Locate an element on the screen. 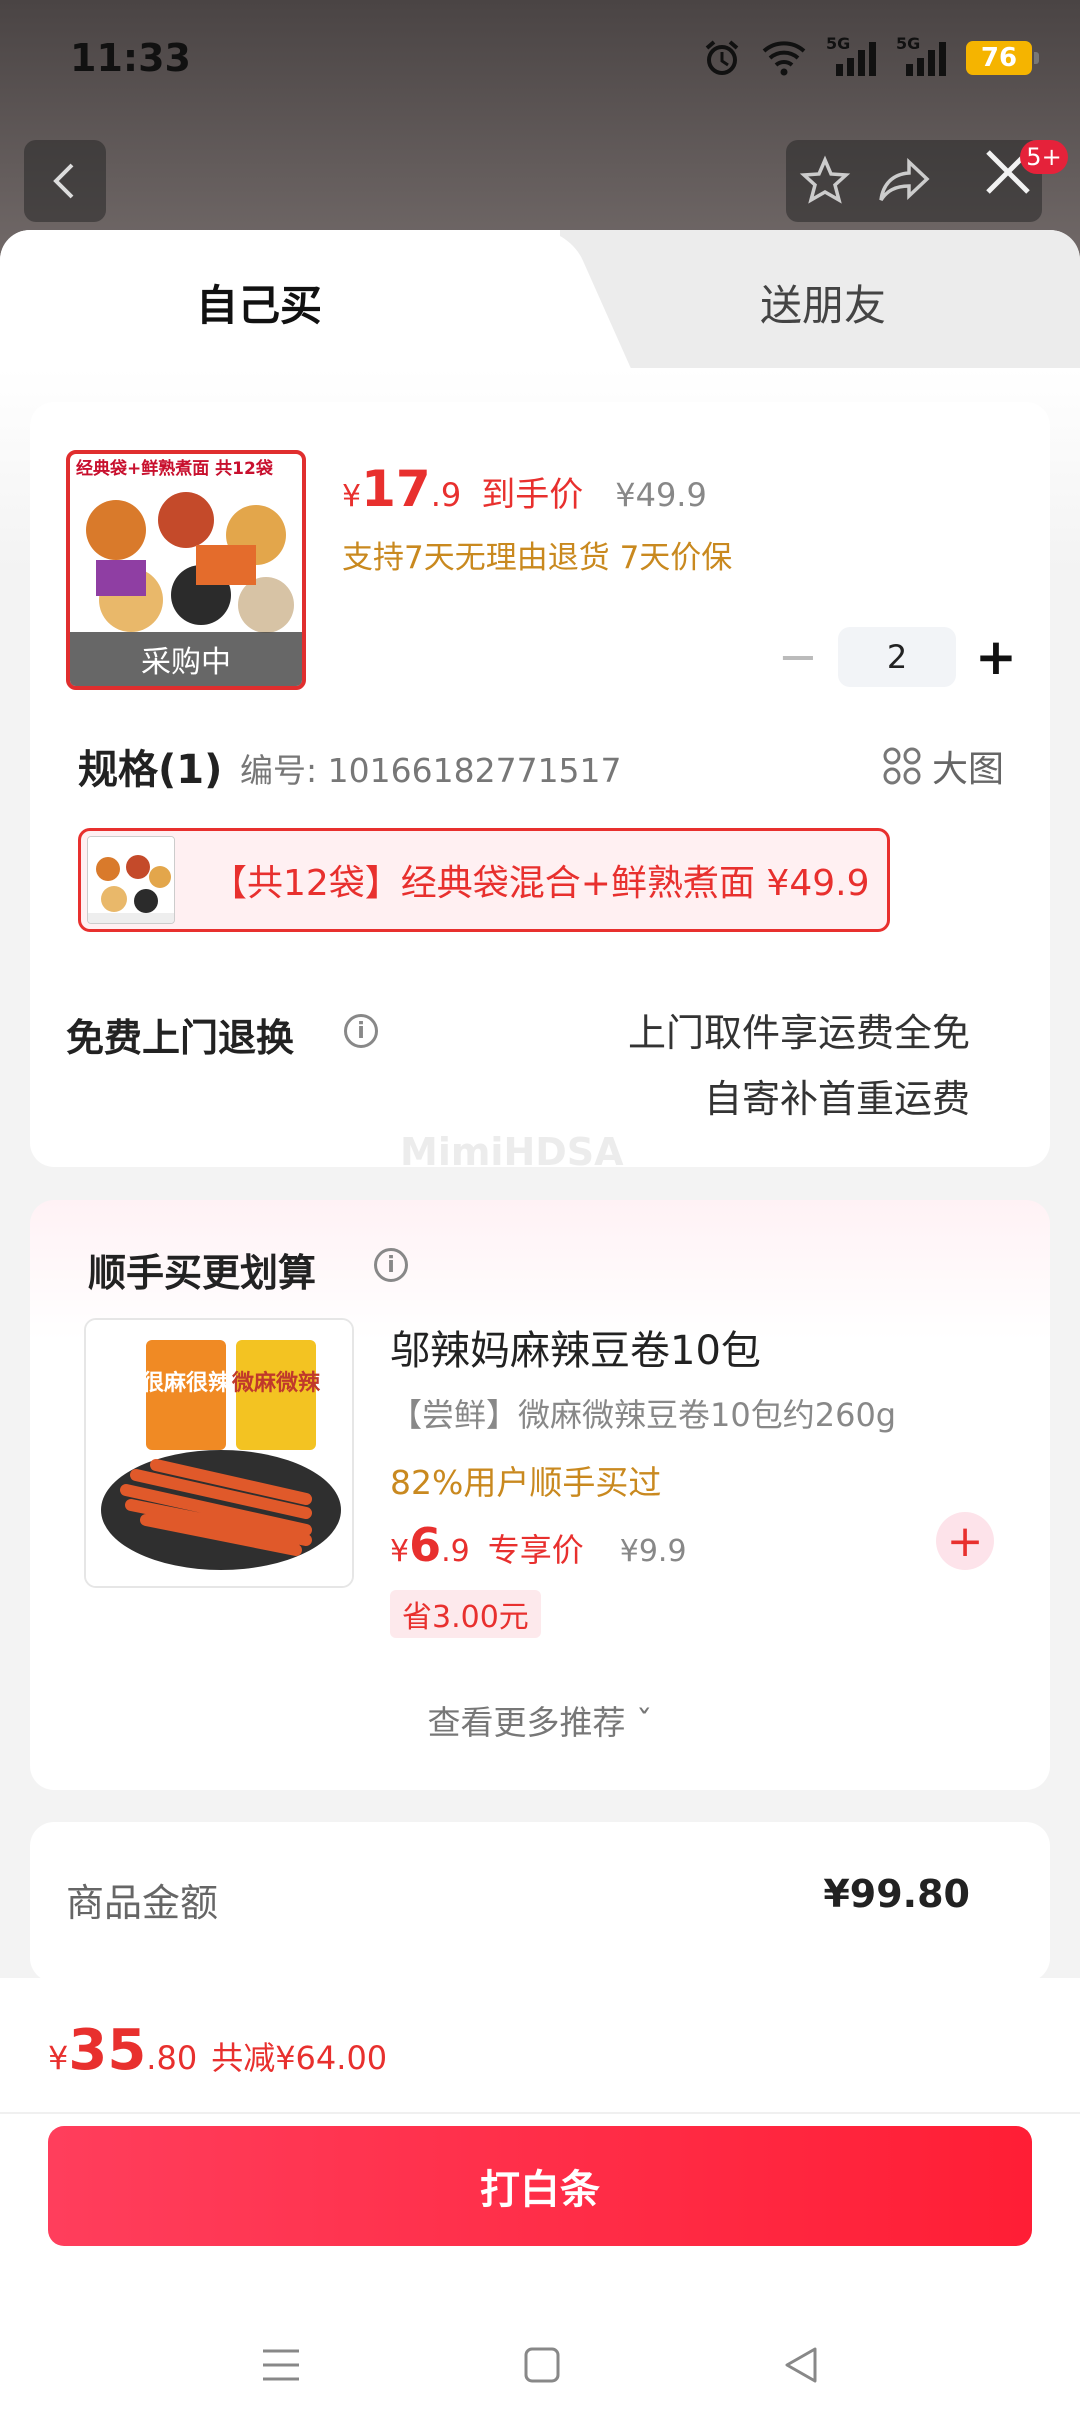 The image size is (1080, 2412). tab-buy-for-self: 自己买 is located at coordinates (259, 302).